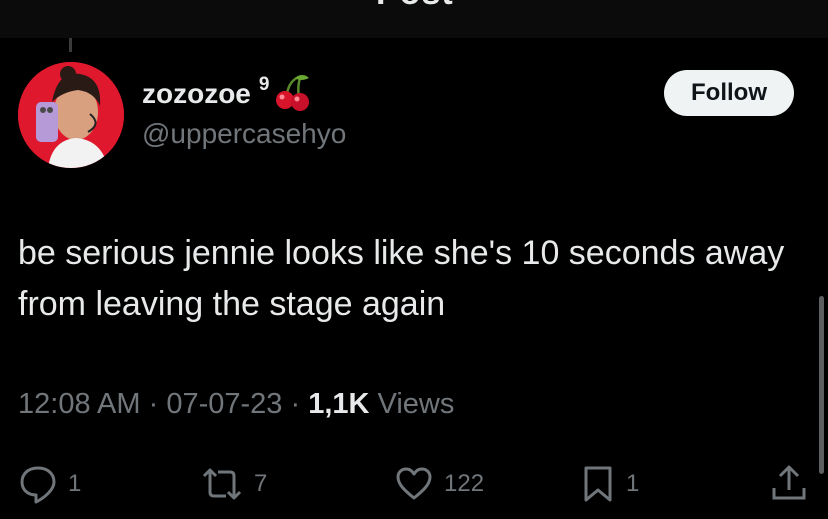 The height and width of the screenshot is (519, 828). What do you see at coordinates (261, 483) in the screenshot?
I see `repost-count: 7` at bounding box center [261, 483].